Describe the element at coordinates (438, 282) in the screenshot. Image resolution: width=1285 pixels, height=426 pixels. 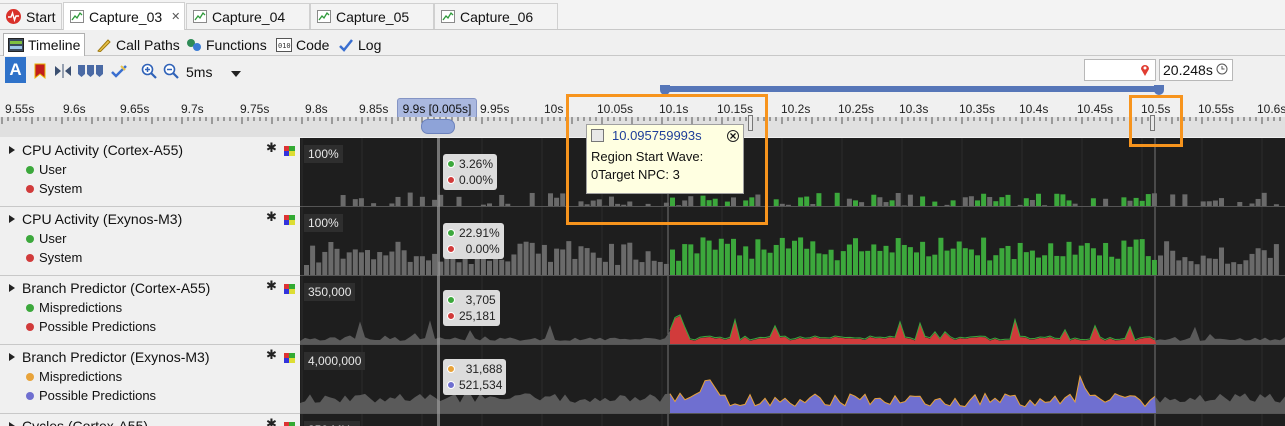
I see `cursor-line` at that location.